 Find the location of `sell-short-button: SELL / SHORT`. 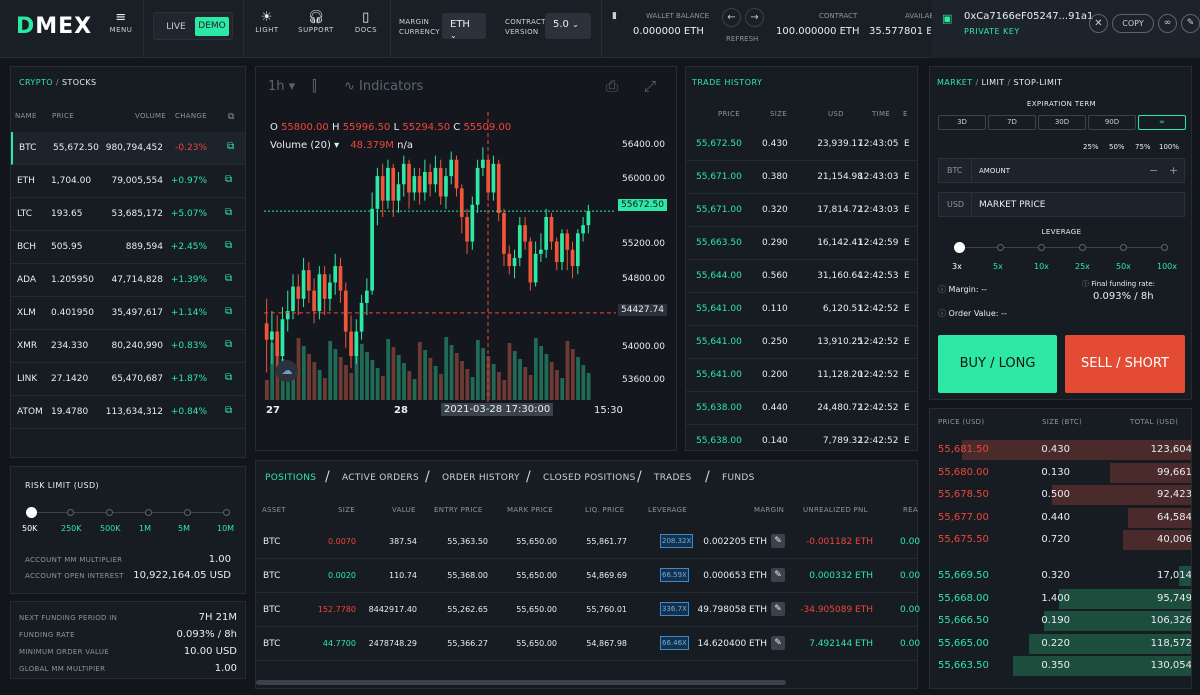

sell-short-button: SELL / SHORT is located at coordinates (1125, 364).